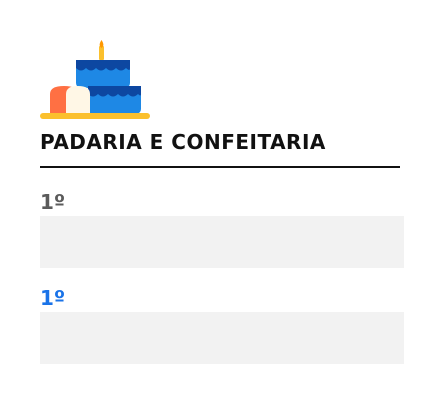  I want to click on rank-label-2: 1º, so click(53, 298).